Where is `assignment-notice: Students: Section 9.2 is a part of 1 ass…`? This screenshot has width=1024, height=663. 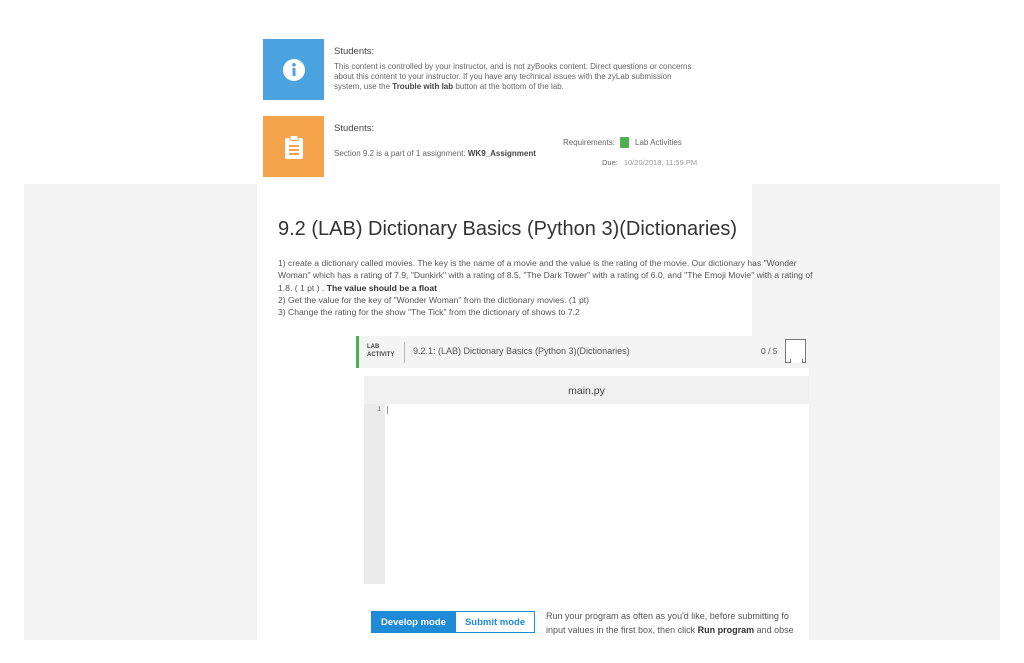
assignment-notice: Students: Section 9.2 is a part of 1 ass… is located at coordinates (523, 146).